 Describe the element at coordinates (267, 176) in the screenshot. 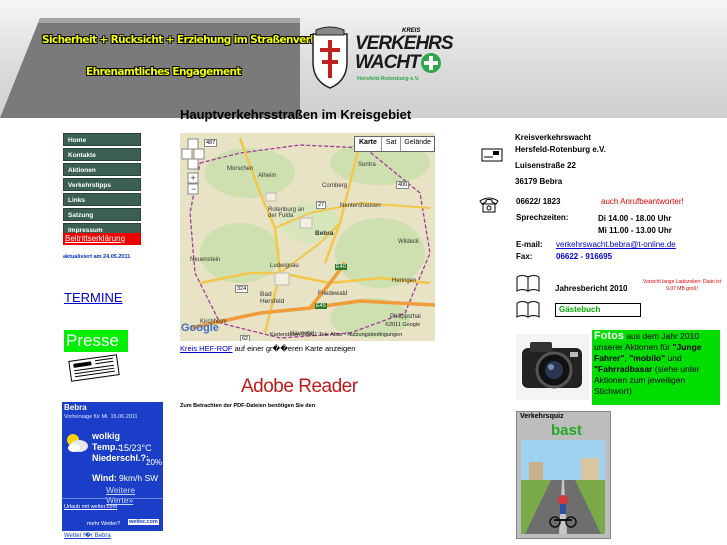

I see `map-place: Alheim` at that location.